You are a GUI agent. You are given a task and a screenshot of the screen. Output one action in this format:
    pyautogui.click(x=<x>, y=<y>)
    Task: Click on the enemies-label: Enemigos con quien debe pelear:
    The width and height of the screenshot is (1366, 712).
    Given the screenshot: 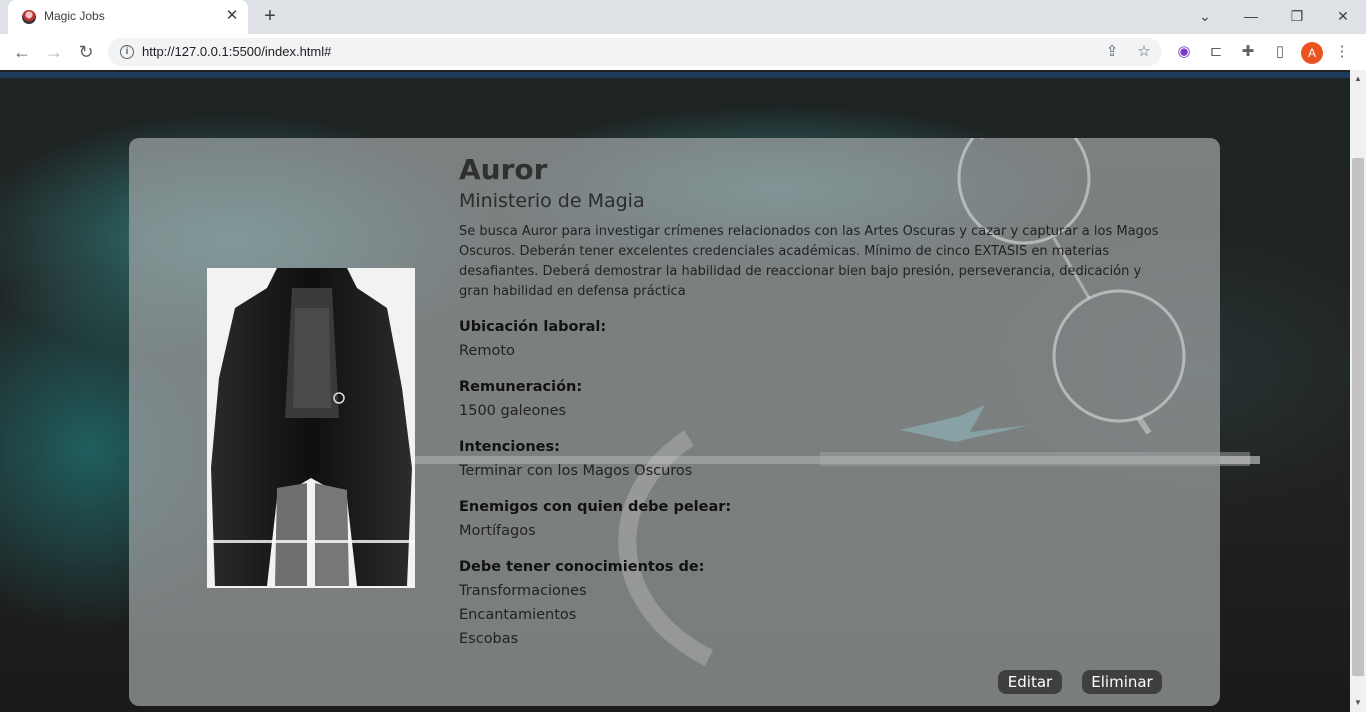 What is the action you would take?
    pyautogui.click(x=595, y=507)
    